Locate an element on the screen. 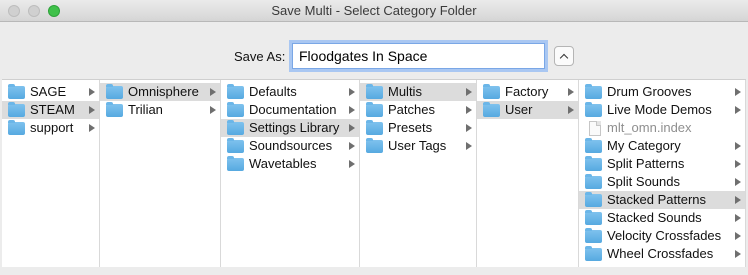 The image size is (748, 275). browser-item-label: Settings Library is located at coordinates (294, 127).